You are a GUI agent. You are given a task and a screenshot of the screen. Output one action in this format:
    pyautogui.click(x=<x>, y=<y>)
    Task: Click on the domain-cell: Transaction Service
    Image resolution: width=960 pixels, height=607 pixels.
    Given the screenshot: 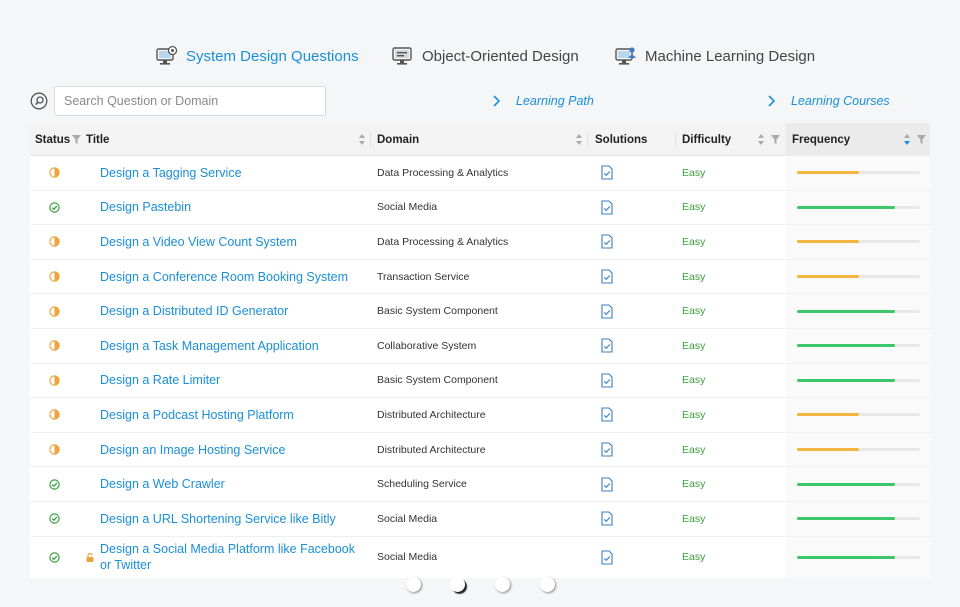 What is the action you would take?
    pyautogui.click(x=423, y=277)
    